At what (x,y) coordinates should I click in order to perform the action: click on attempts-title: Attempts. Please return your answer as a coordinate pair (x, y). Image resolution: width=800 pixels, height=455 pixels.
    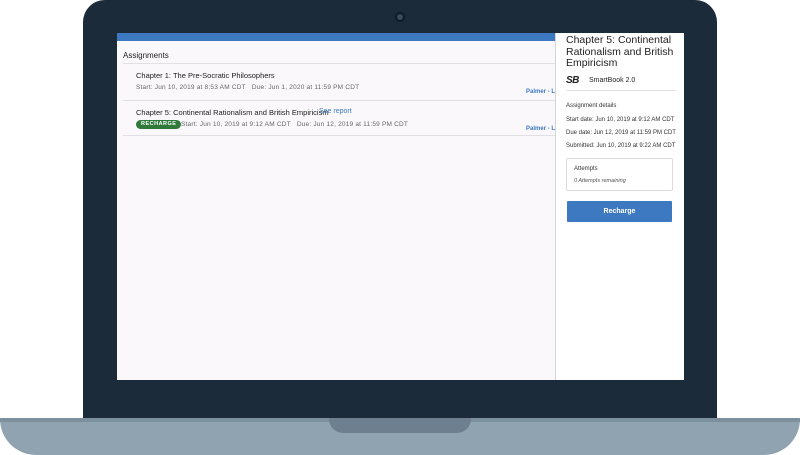
    Looking at the image, I should click on (586, 169).